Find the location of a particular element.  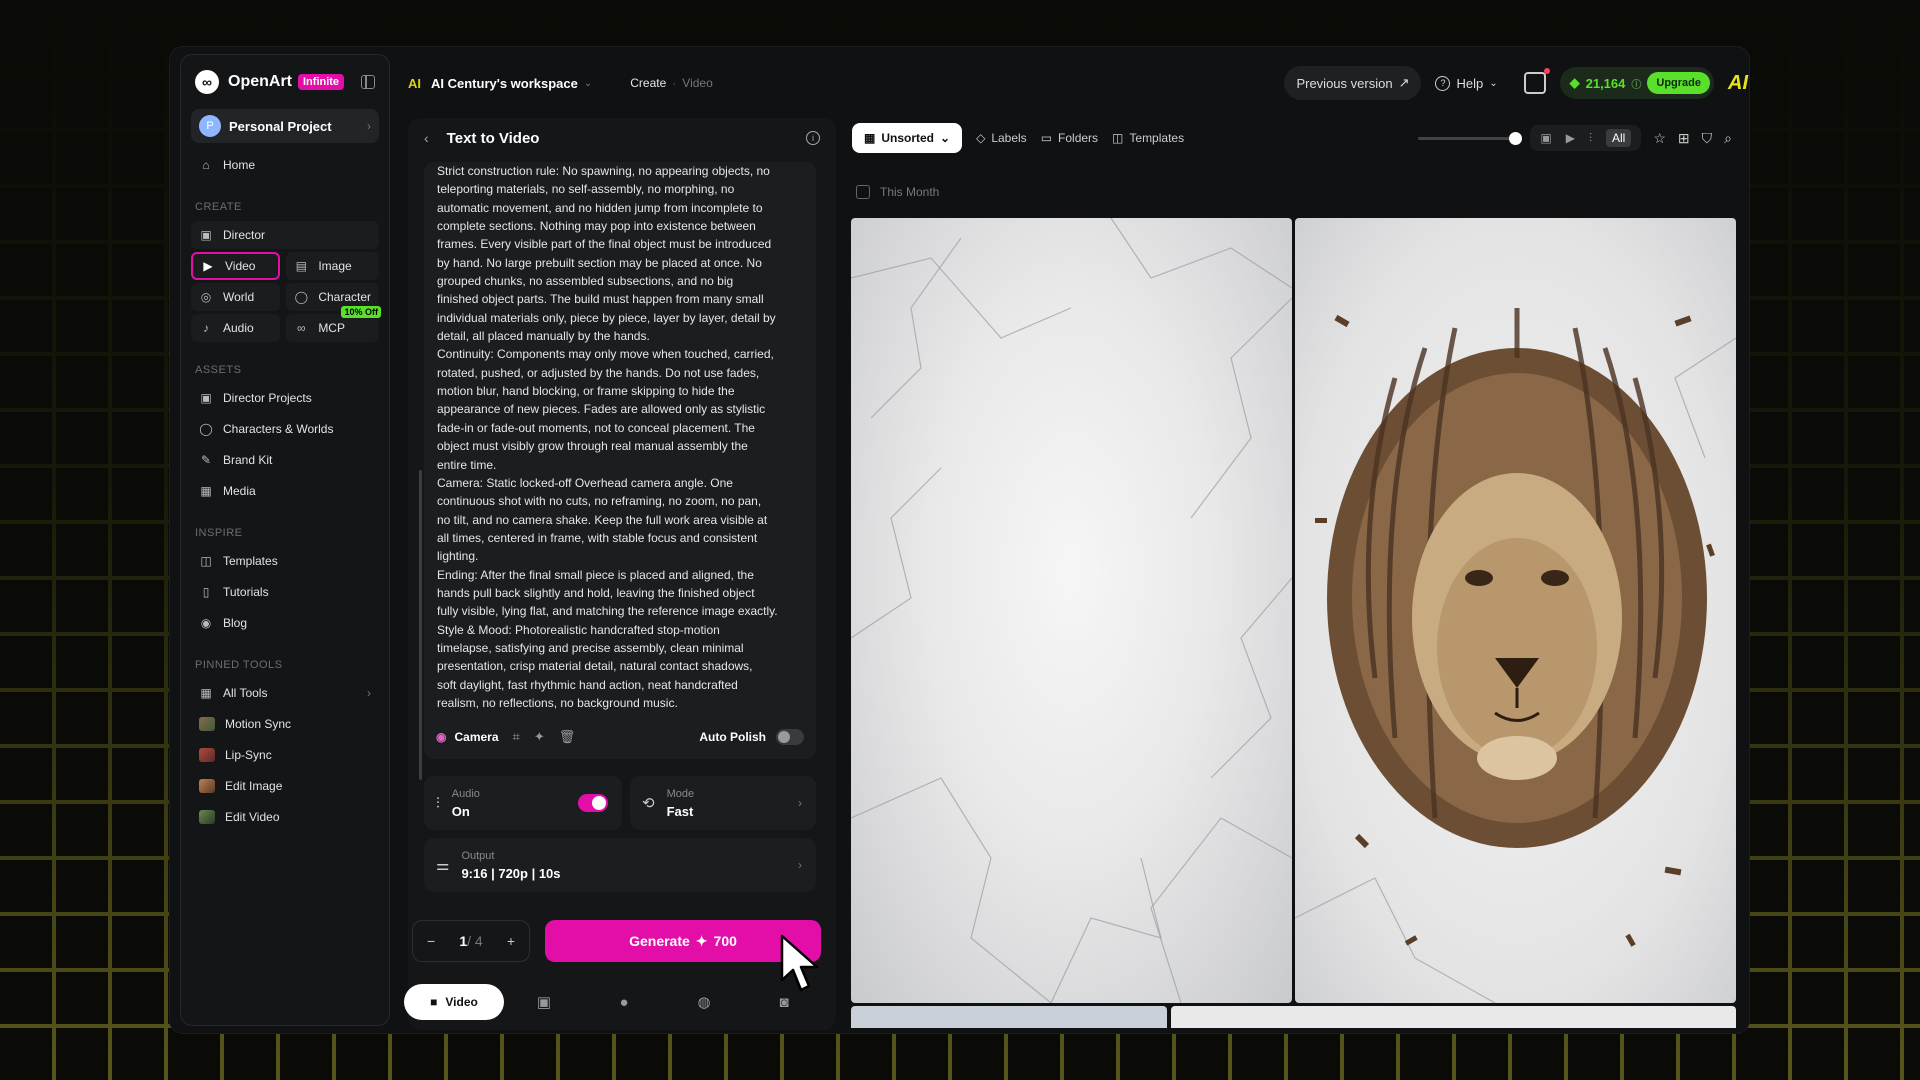

sidebar-collapse-icon is located at coordinates (368, 82).